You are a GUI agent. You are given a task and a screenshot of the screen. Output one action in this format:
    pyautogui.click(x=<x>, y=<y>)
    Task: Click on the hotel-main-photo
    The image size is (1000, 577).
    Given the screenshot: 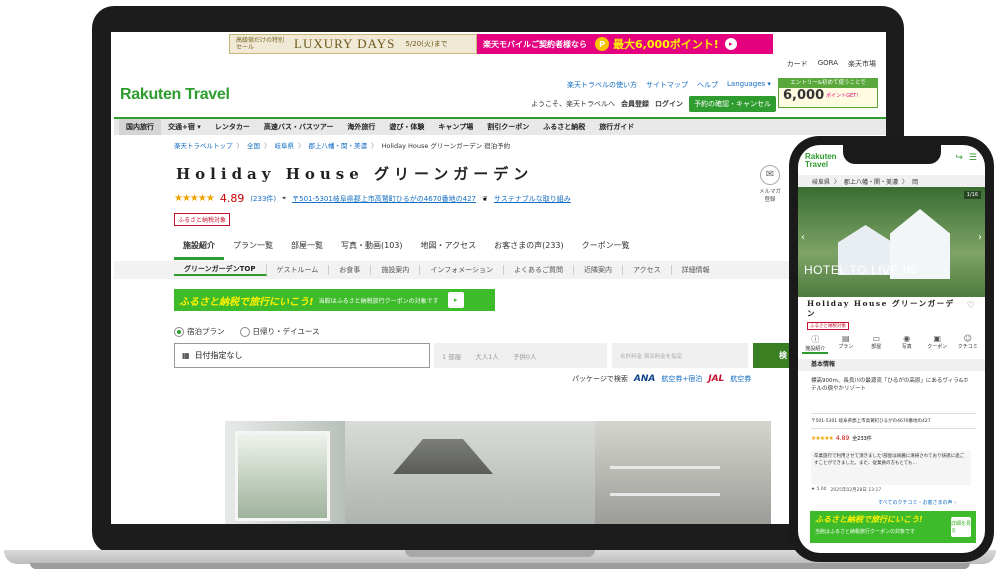 What is the action you would take?
    pyautogui.click(x=498, y=472)
    